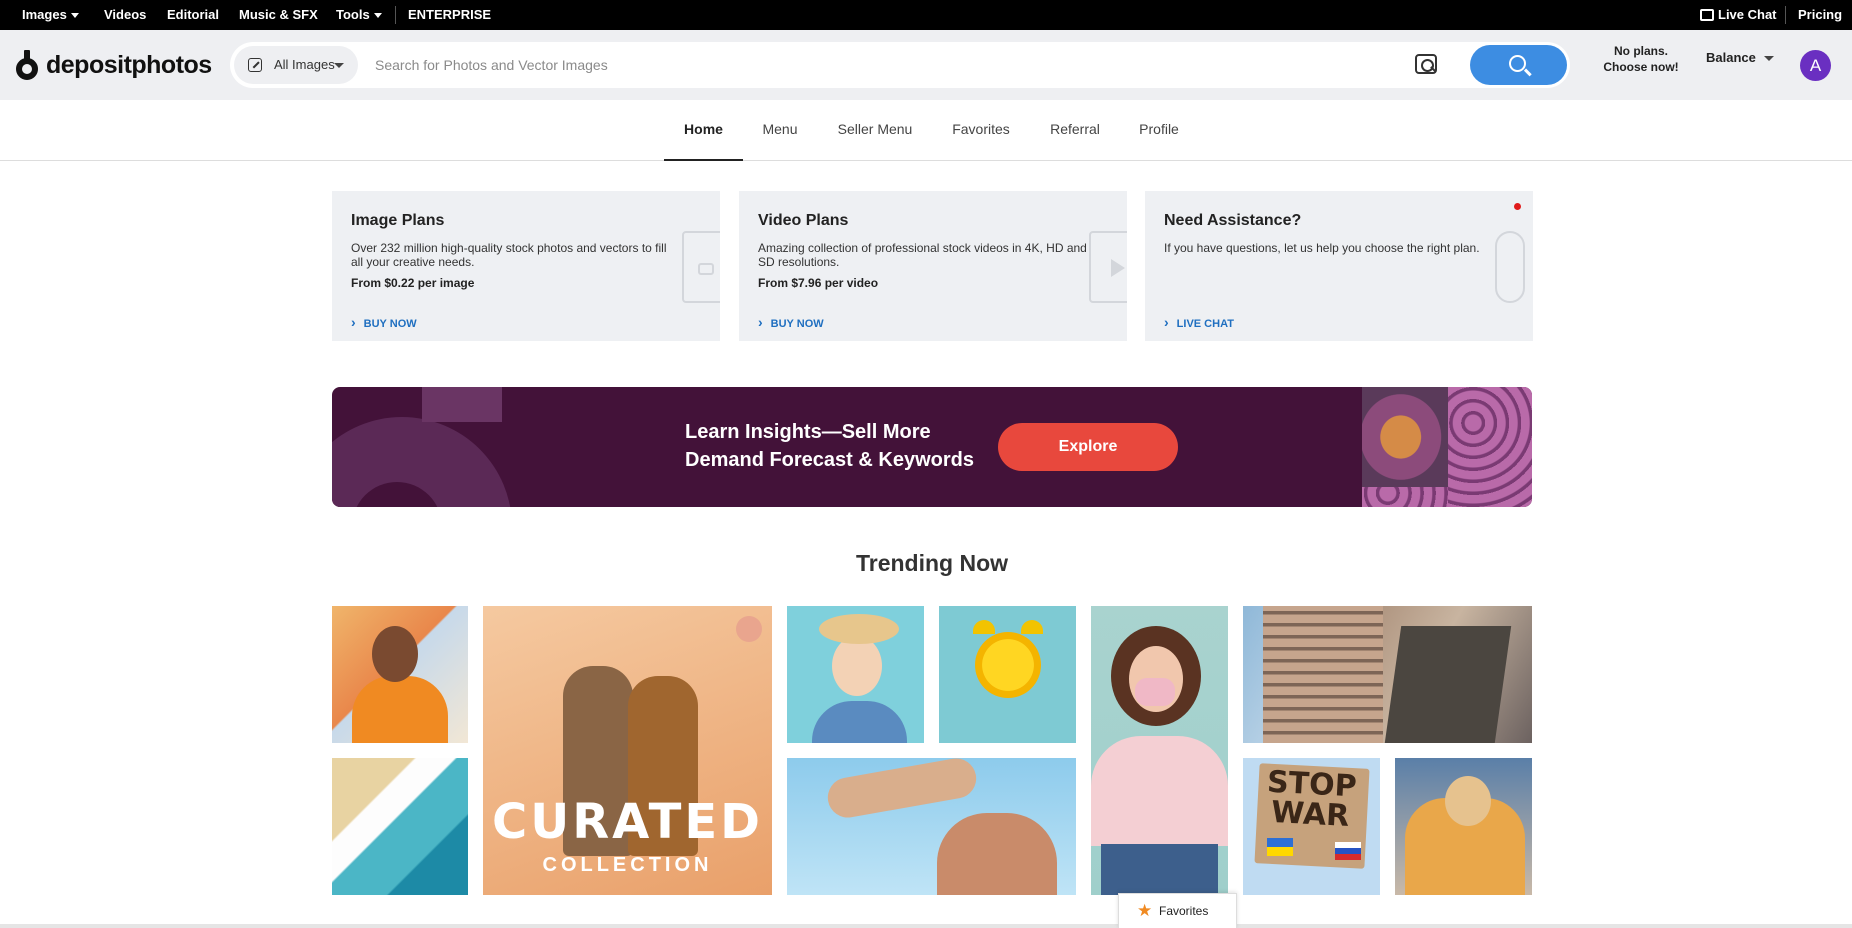  What do you see at coordinates (1280, 847) in the screenshot?
I see `ukraine-flag` at bounding box center [1280, 847].